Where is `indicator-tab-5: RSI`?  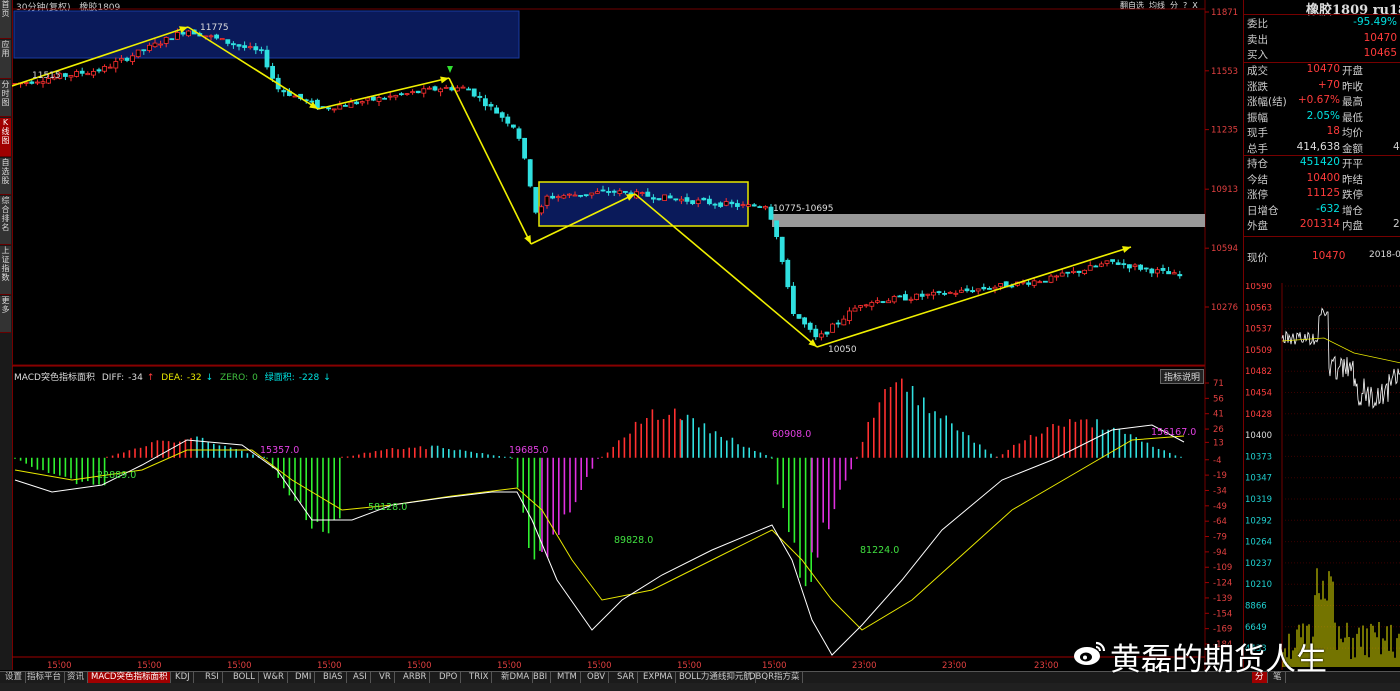
indicator-tab-5: RSI is located at coordinates (212, 677).